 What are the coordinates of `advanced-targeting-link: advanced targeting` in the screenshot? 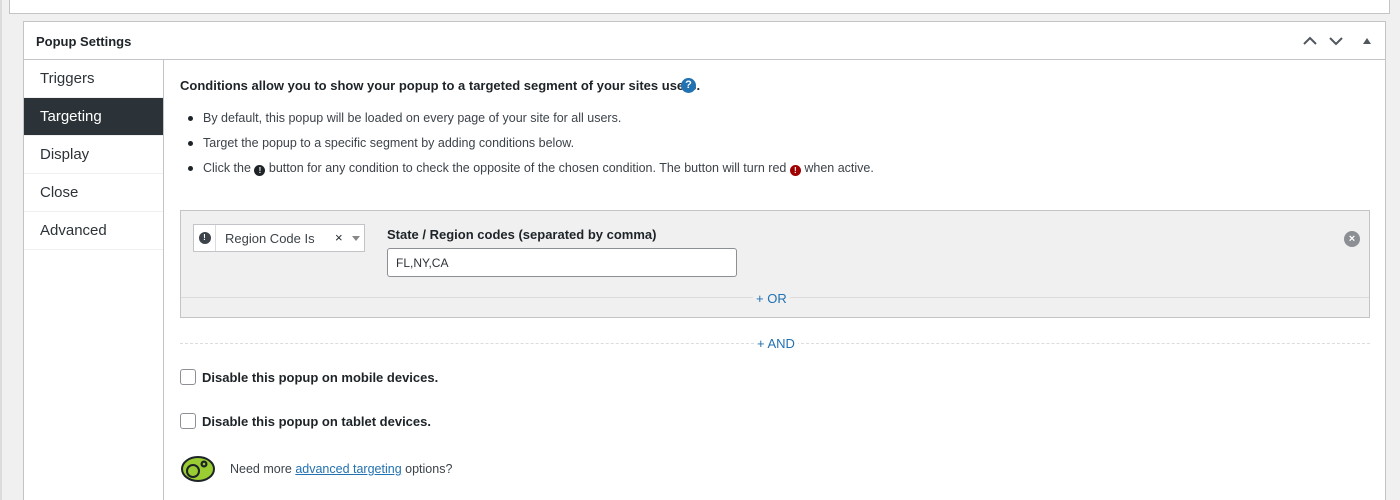 It's located at (348, 469).